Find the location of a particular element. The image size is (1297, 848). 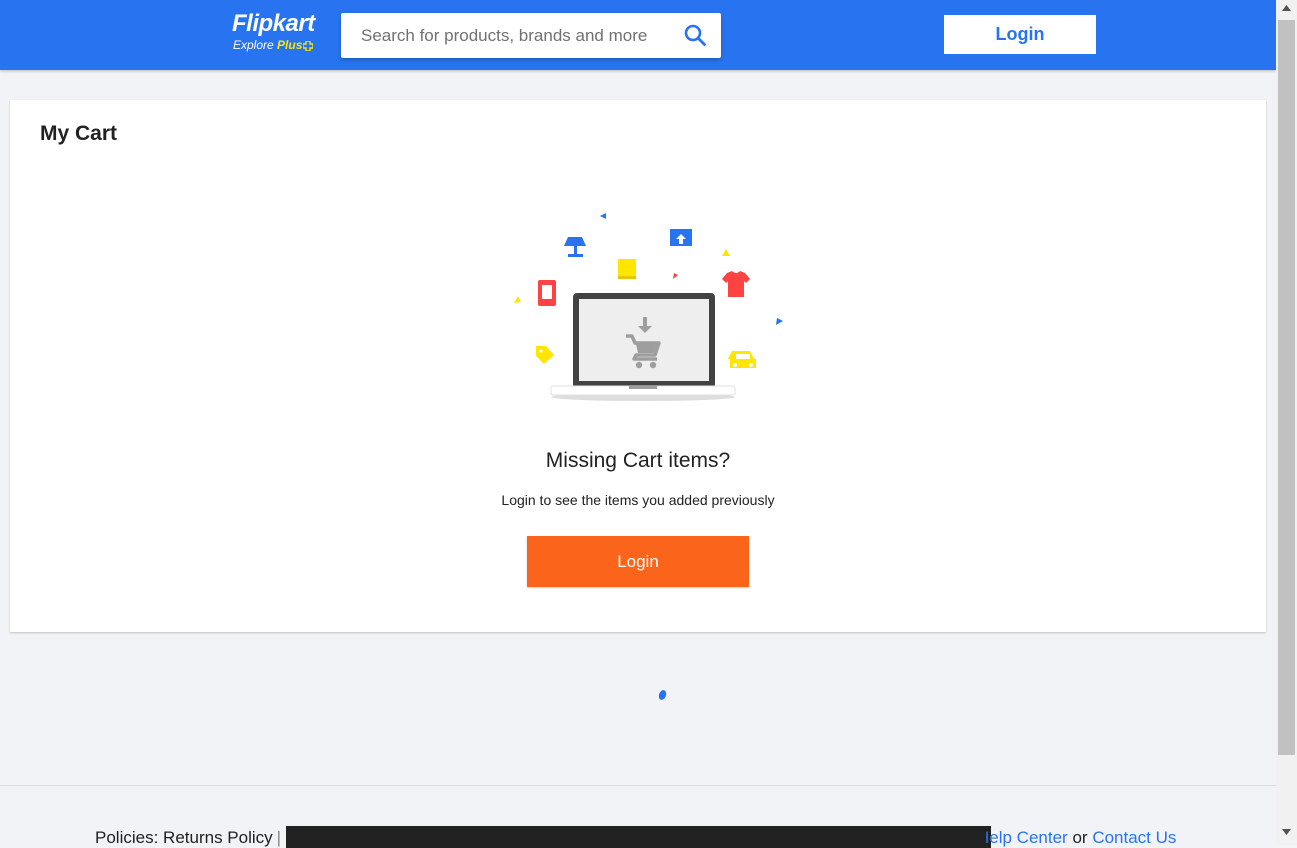

footer-help-links: Help Center or Contact Us is located at coordinates (1086, 838).